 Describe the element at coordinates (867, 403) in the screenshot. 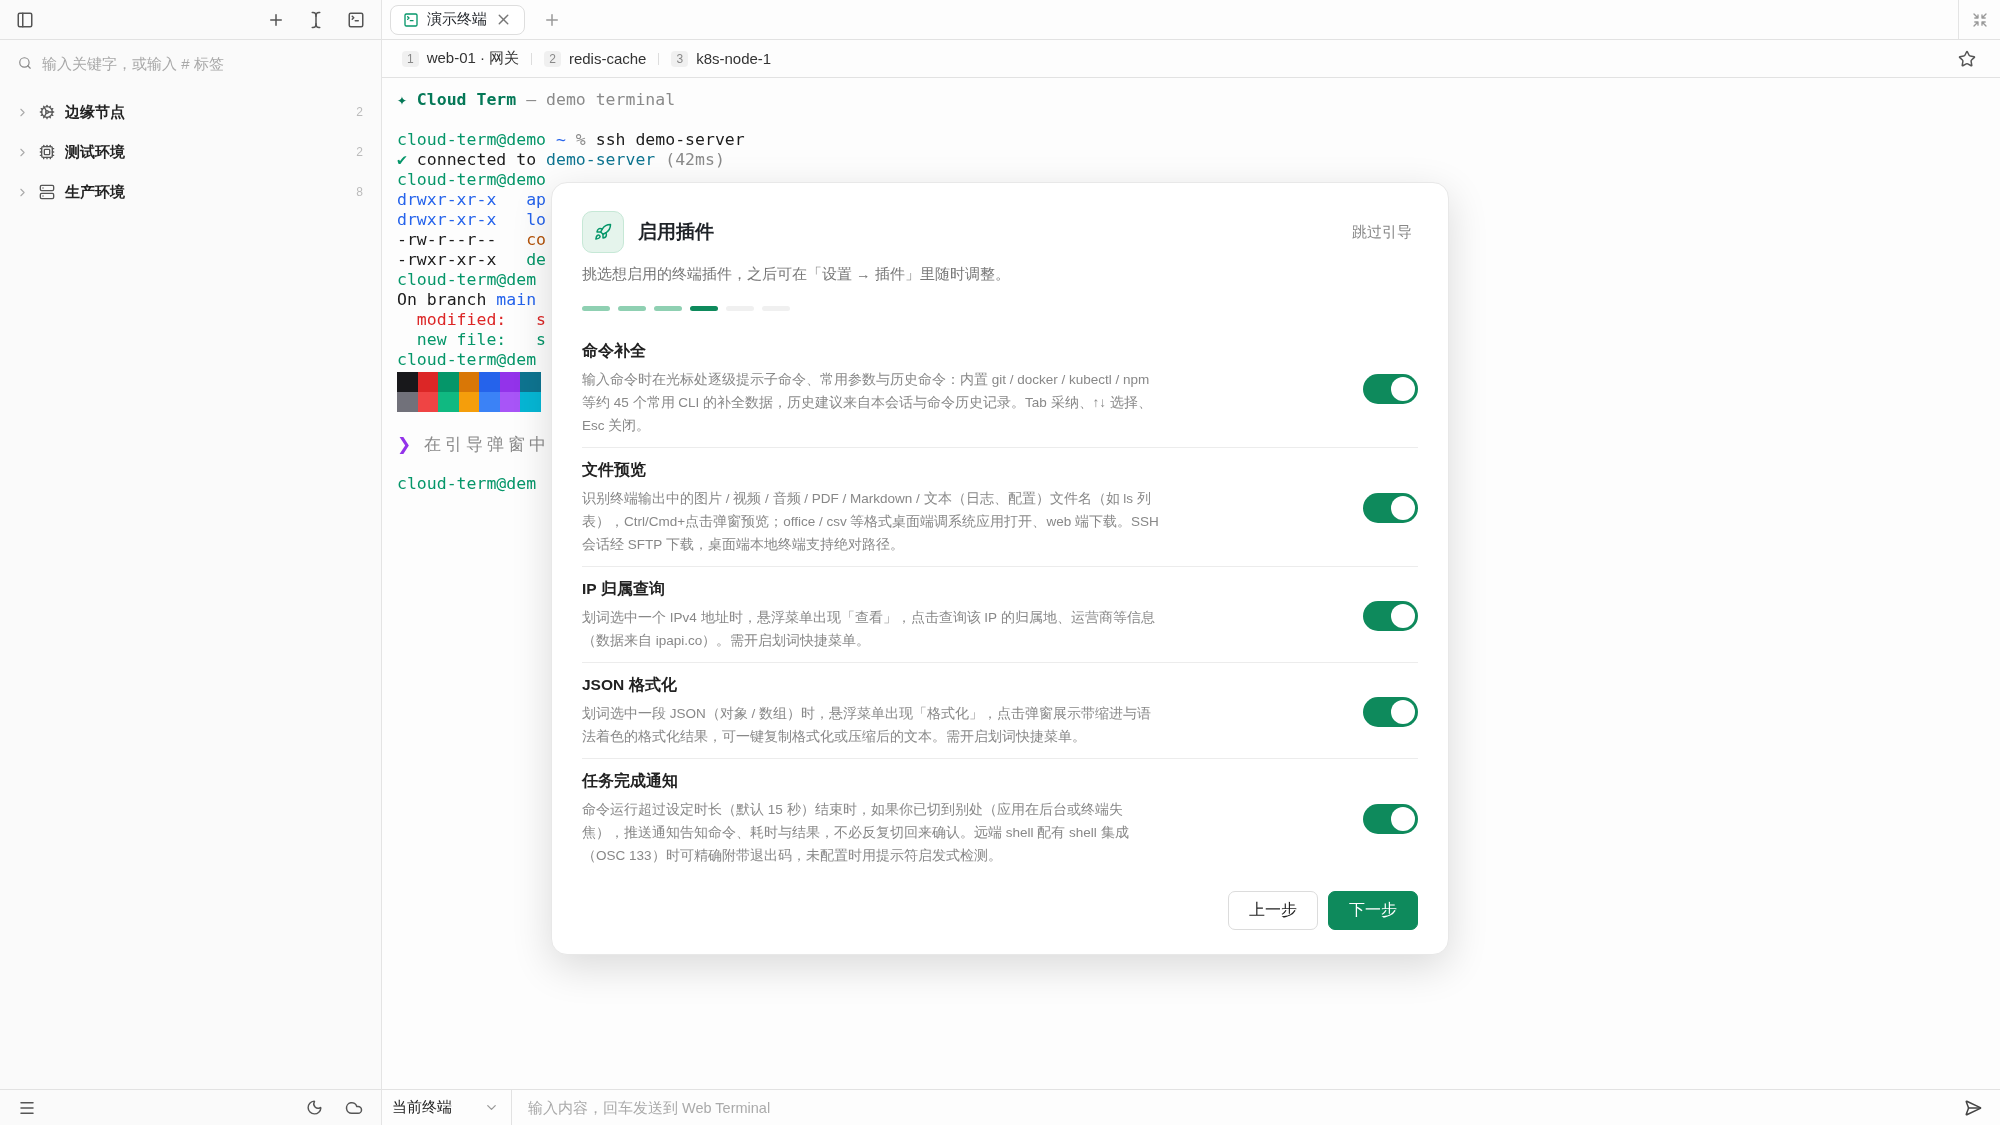

I see `plugin-description: 输入命令时在光标处逐级提示子命令、常用参数与历史命令：内置 git / docker / kubectl / npm 等约 45 个常用 CLI 的补全数据，历史建议来自本会话与命令历史记录。Tab 采纳、↑↓ 选择、Esc 关闭。` at that location.